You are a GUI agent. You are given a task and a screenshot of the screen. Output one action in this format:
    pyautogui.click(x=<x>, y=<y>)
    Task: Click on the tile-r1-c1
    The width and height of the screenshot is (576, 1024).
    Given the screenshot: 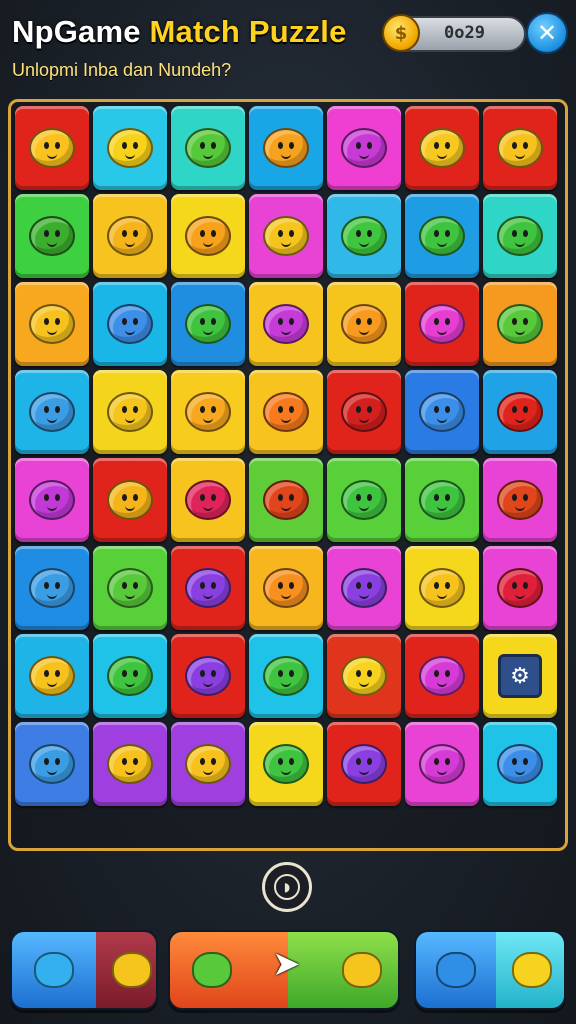 What is the action you would take?
    pyautogui.click(x=130, y=236)
    